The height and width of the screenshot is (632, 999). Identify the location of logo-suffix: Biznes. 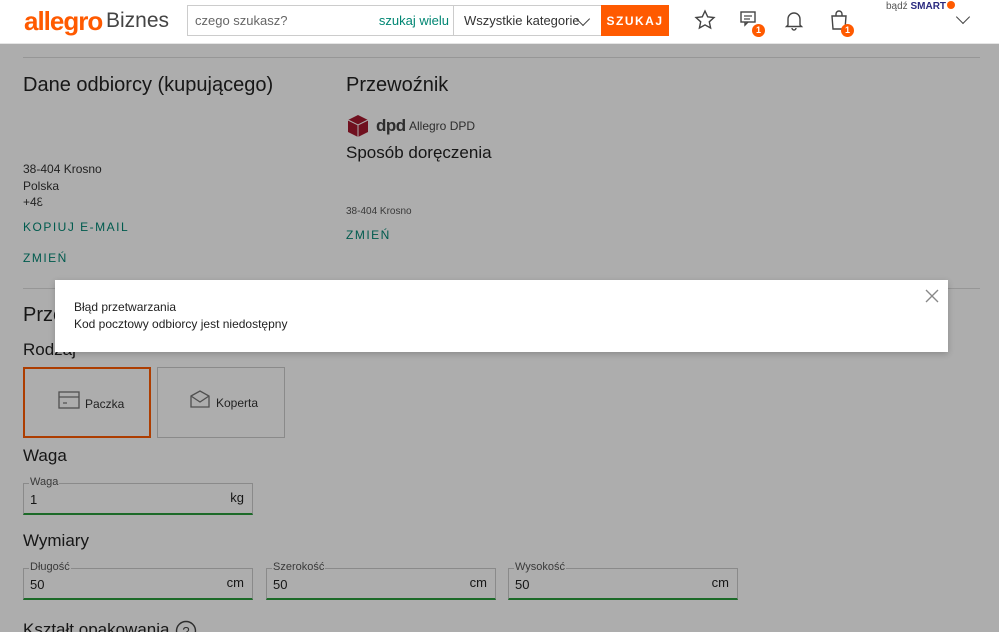
(138, 20).